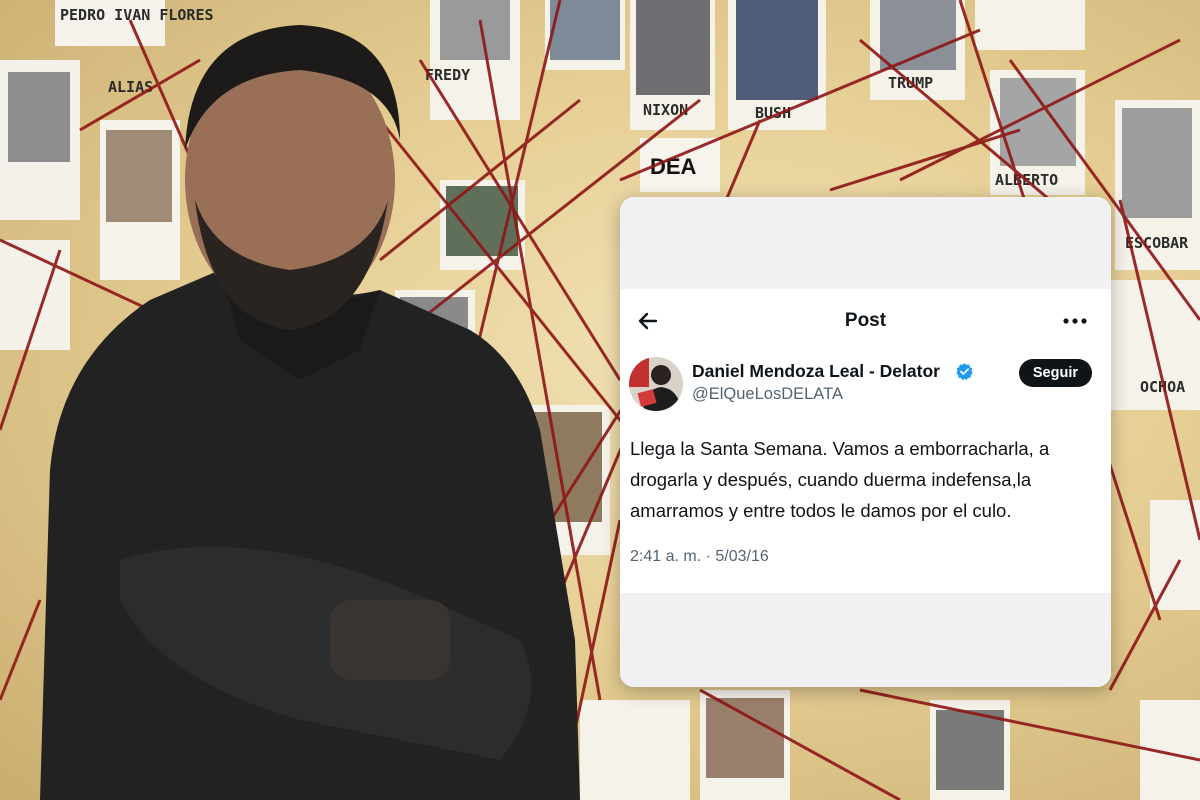 Image resolution: width=1200 pixels, height=800 pixels. Describe the element at coordinates (865, 243) in the screenshot. I see `card-top-band` at that location.